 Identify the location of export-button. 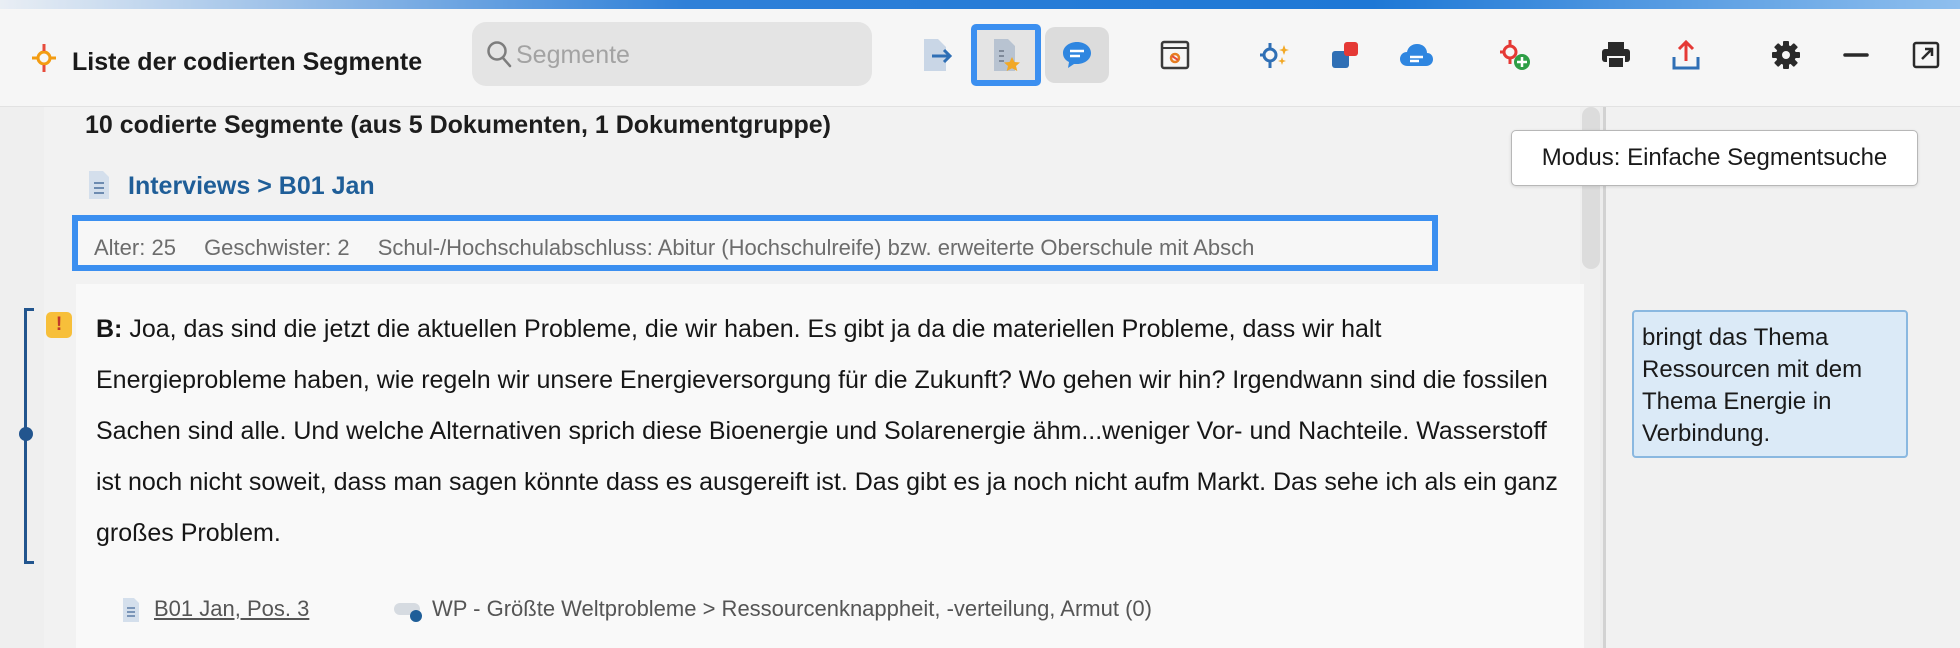
(1686, 55).